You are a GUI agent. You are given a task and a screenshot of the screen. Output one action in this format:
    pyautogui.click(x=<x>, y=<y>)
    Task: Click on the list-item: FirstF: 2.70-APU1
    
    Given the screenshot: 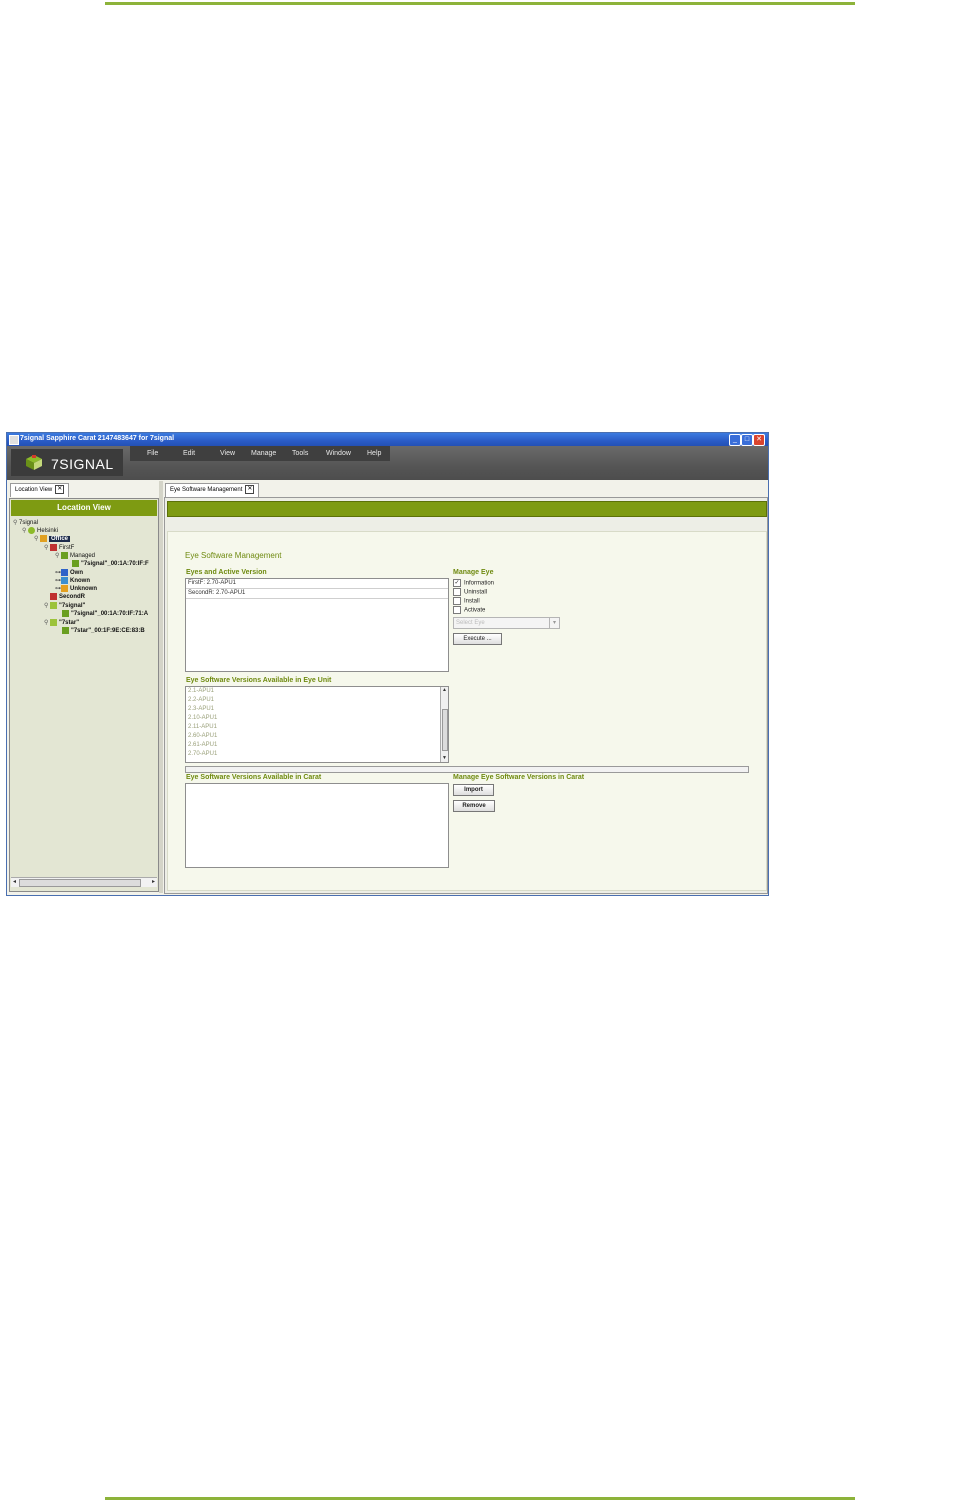 What is the action you would take?
    pyautogui.click(x=317, y=584)
    